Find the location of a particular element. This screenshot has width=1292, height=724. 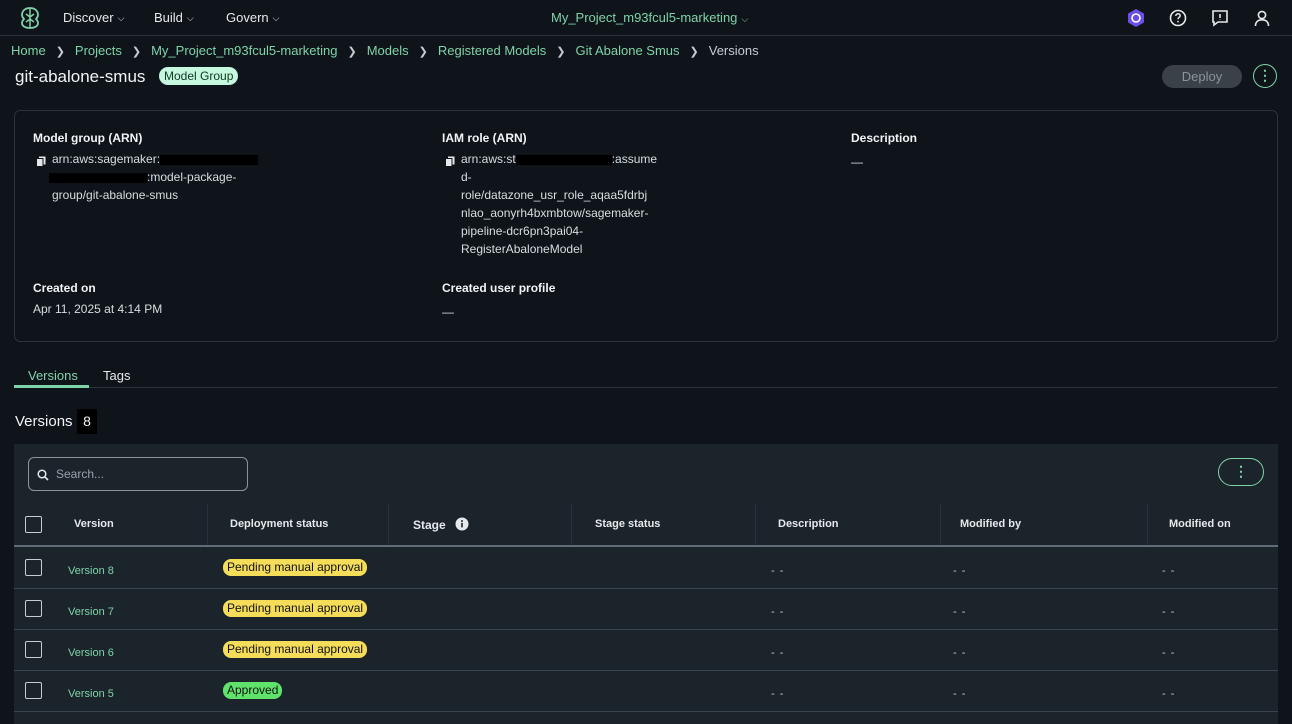

nav-build: Build ⌵ is located at coordinates (174, 17).